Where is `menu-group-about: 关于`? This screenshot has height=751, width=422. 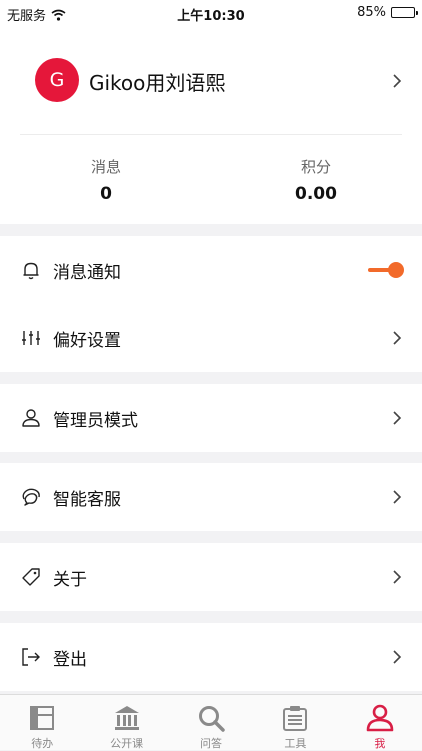
menu-group-about: 关于 is located at coordinates (211, 577).